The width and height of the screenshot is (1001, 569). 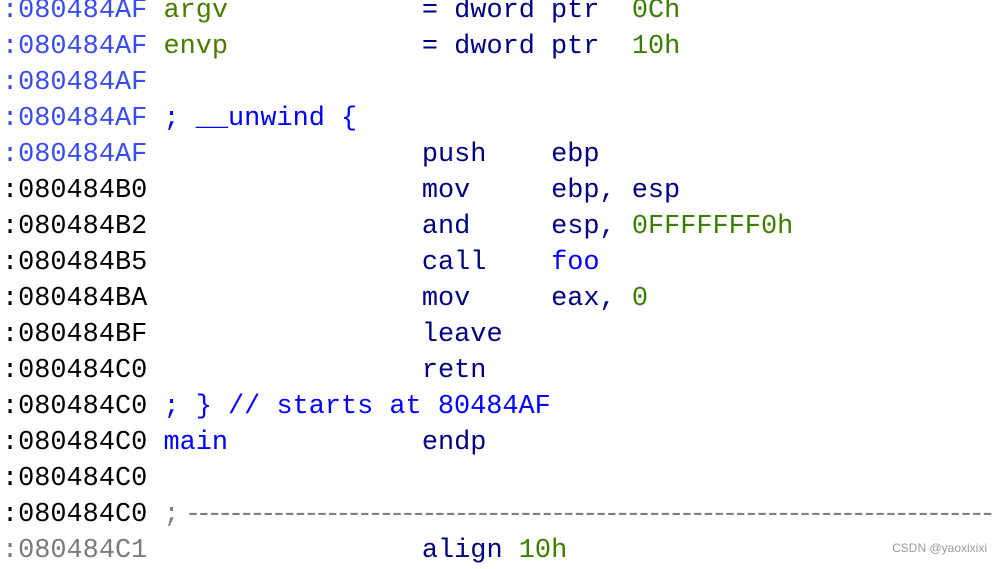 I want to click on address: :080484BF, so click(x=74, y=335).